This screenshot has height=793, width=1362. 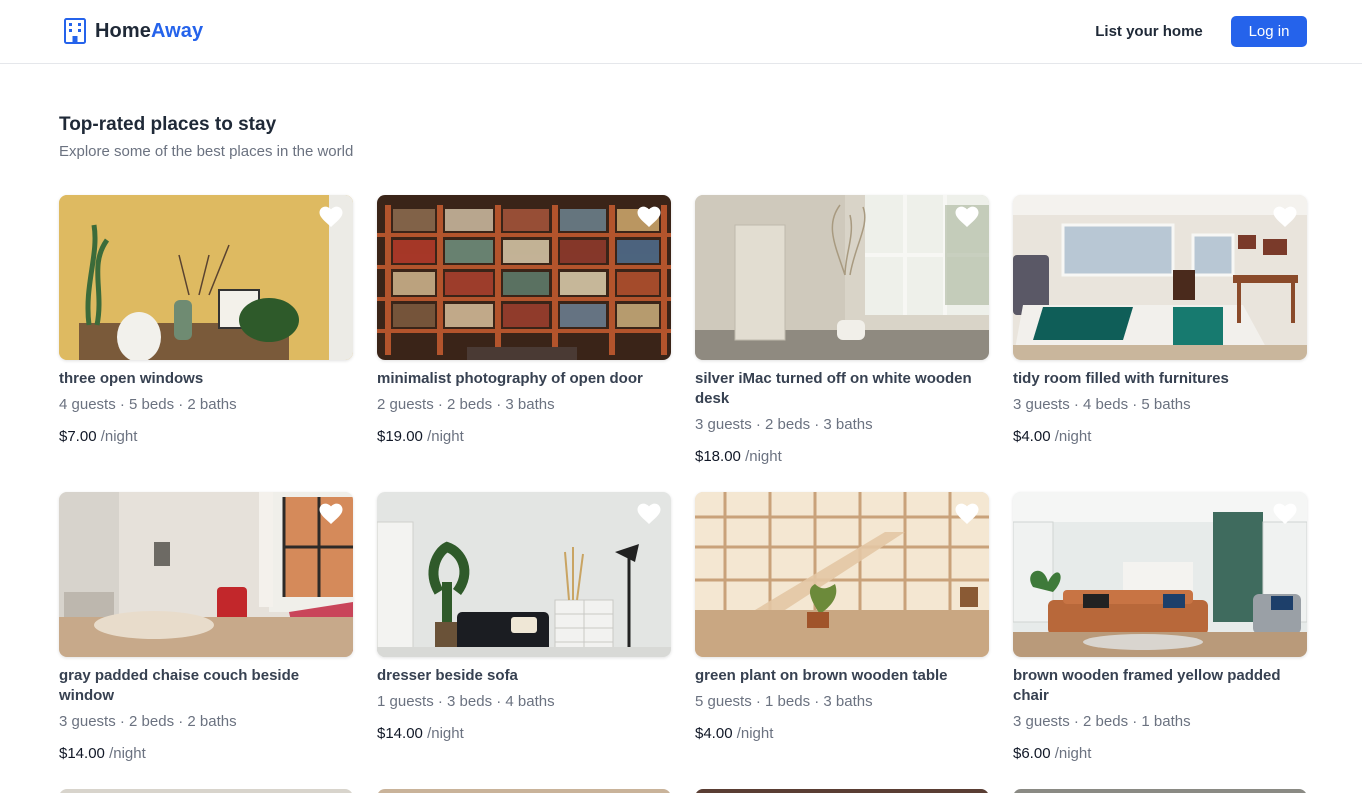 What do you see at coordinates (400, 436) in the screenshot?
I see `listing-price: $19.00` at bounding box center [400, 436].